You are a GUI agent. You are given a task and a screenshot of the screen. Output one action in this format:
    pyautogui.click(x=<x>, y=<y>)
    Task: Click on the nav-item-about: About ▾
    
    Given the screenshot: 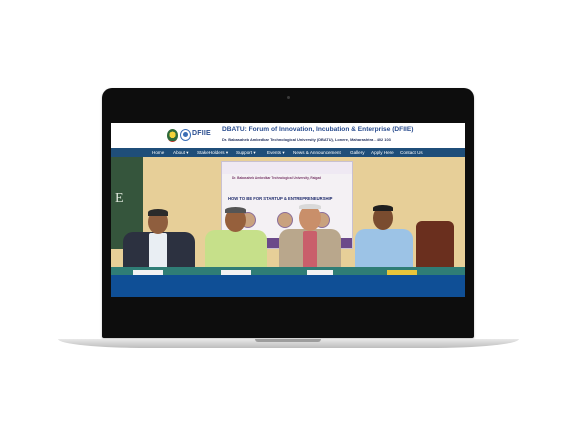 What is the action you would take?
    pyautogui.click(x=181, y=153)
    